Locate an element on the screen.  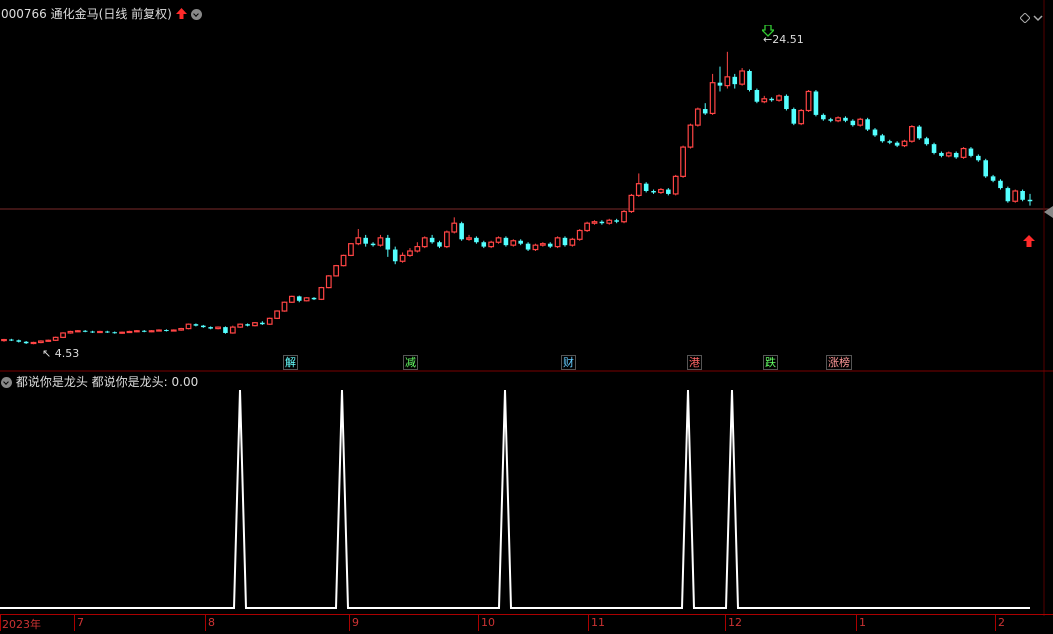
event-badge-reduce: 减 is located at coordinates (410, 362).